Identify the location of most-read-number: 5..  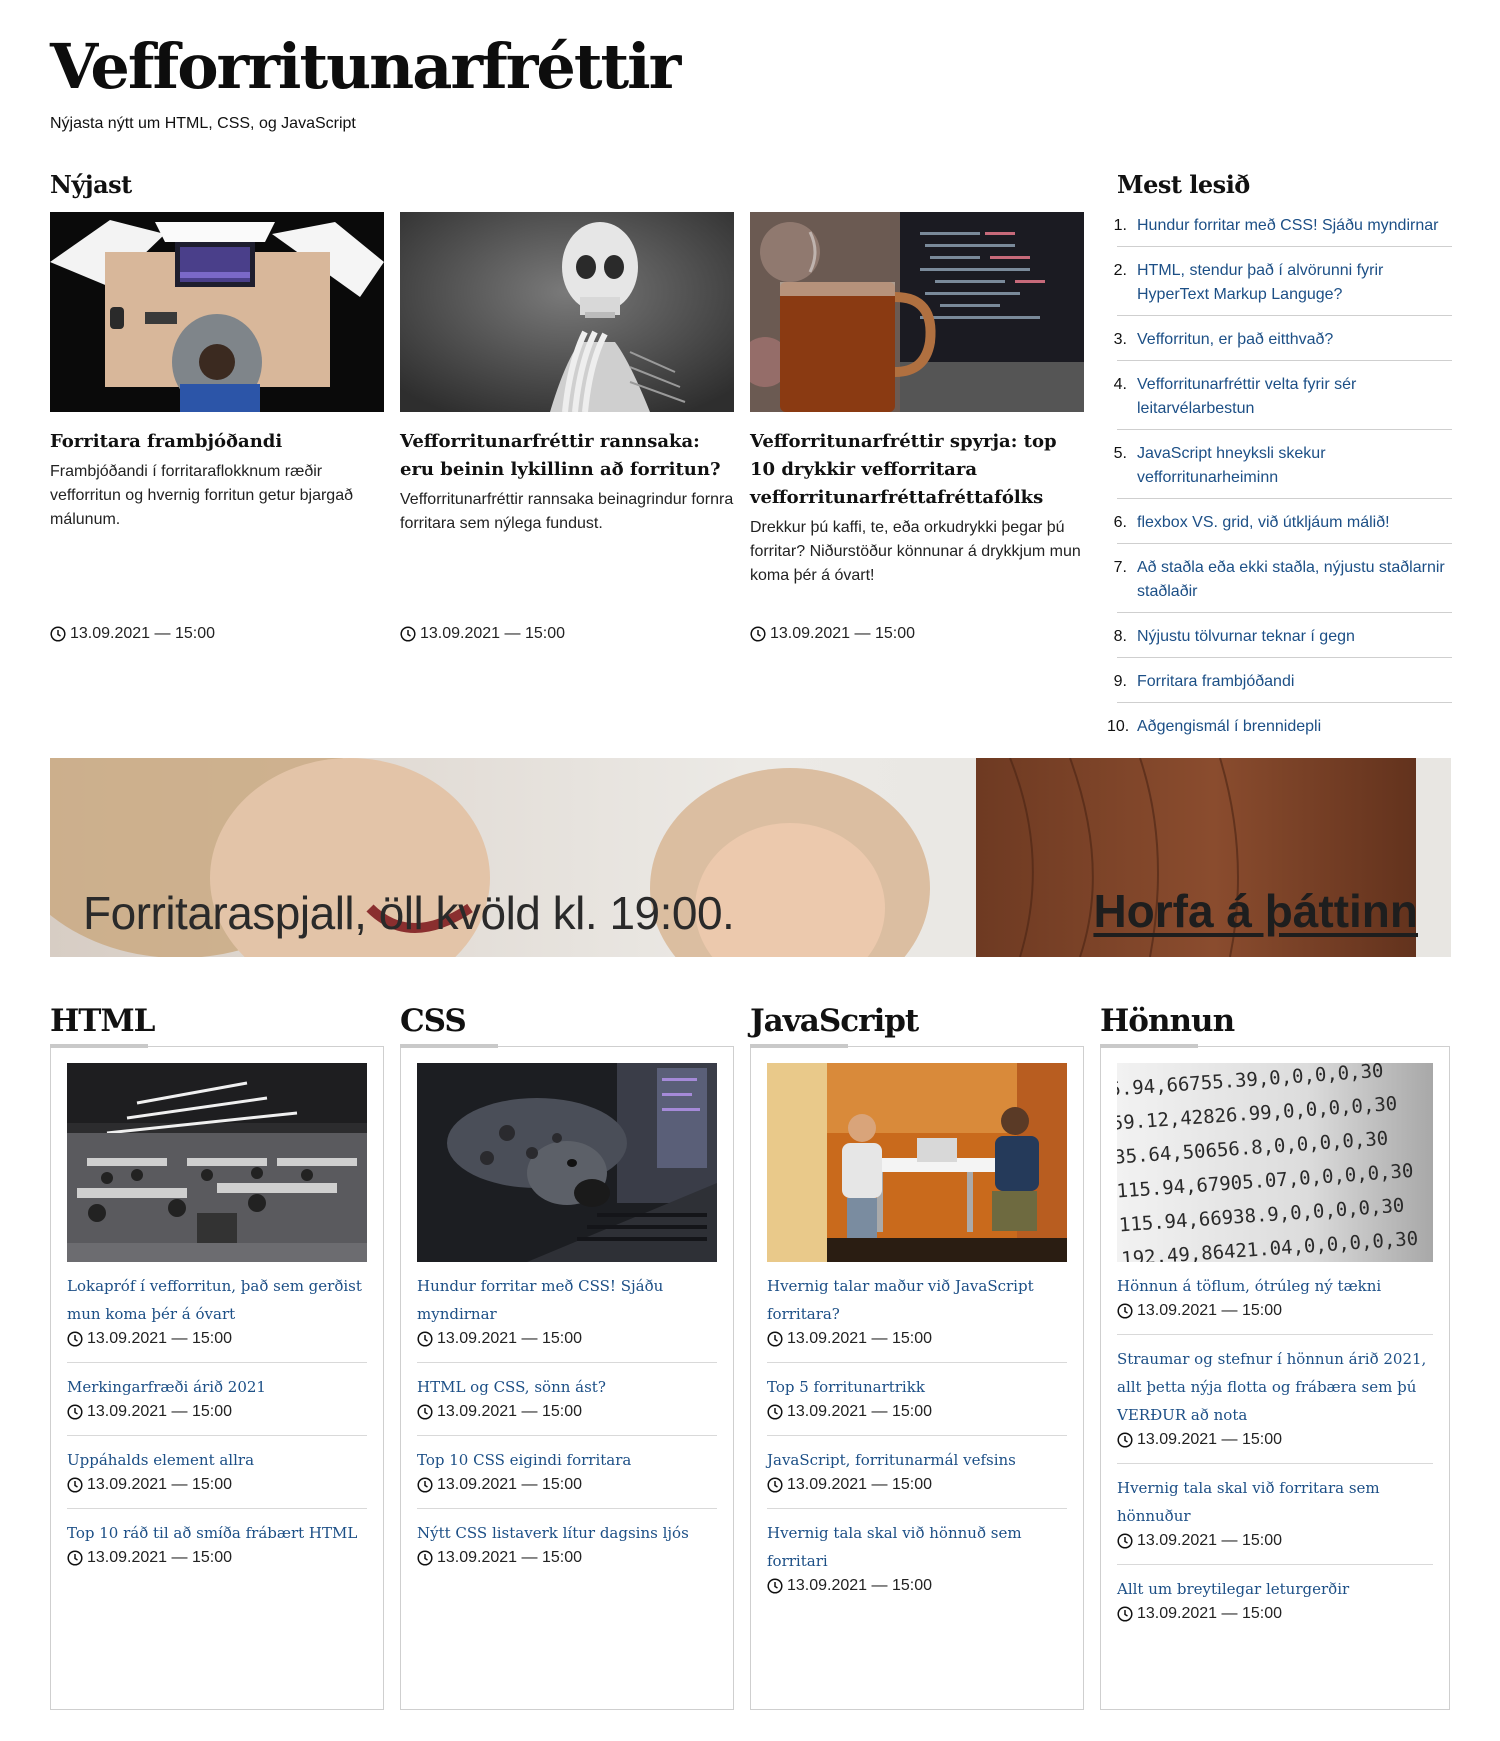
(1120, 453).